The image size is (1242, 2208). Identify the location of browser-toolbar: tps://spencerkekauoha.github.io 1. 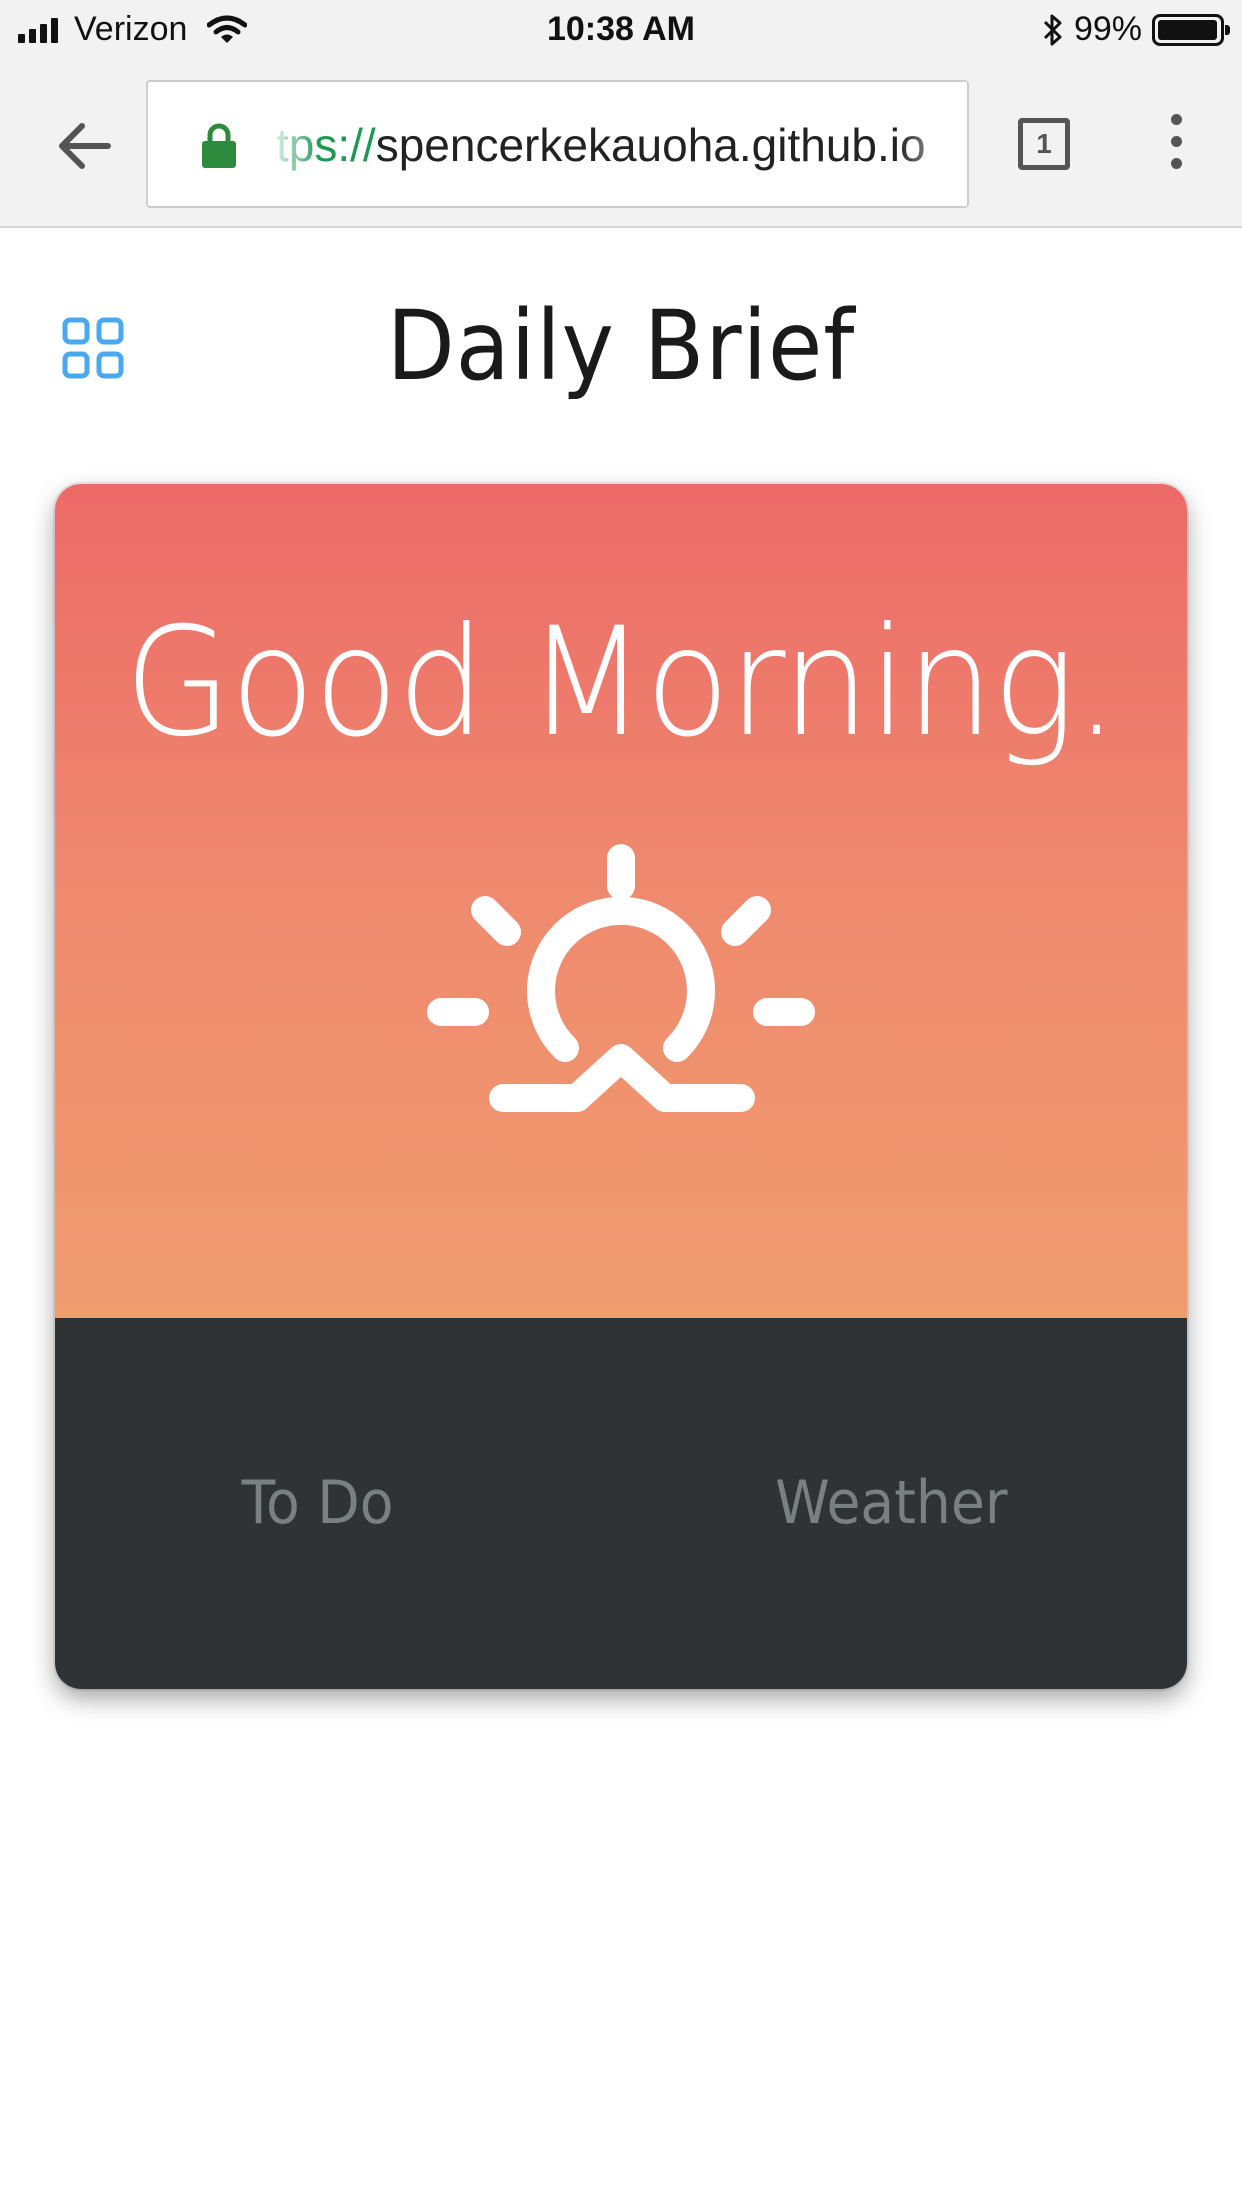
(621, 145).